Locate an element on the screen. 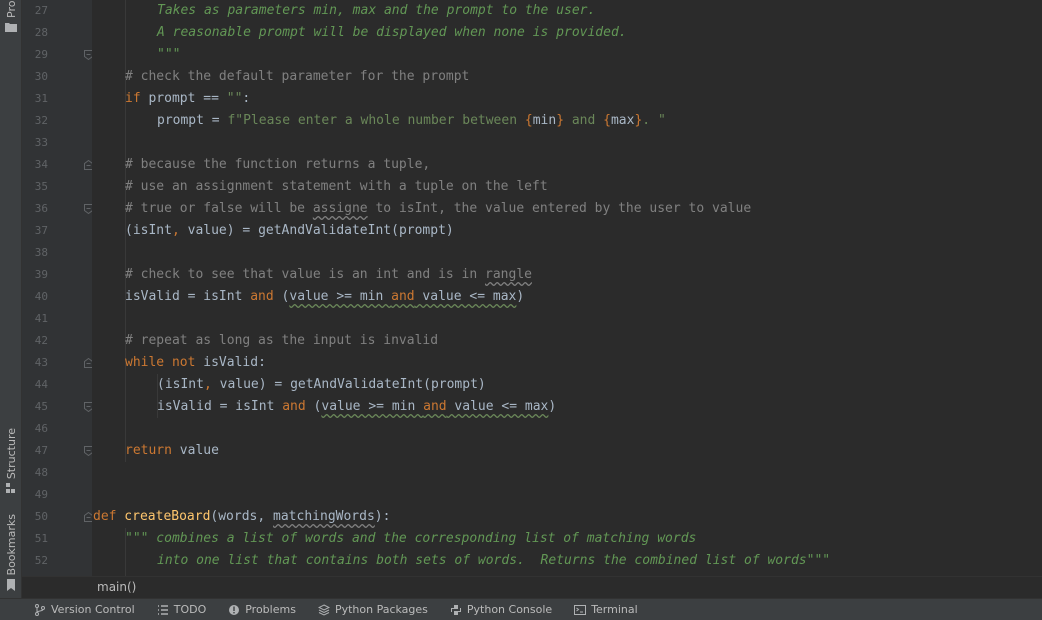  code-text: value is located at coordinates (195, 450).